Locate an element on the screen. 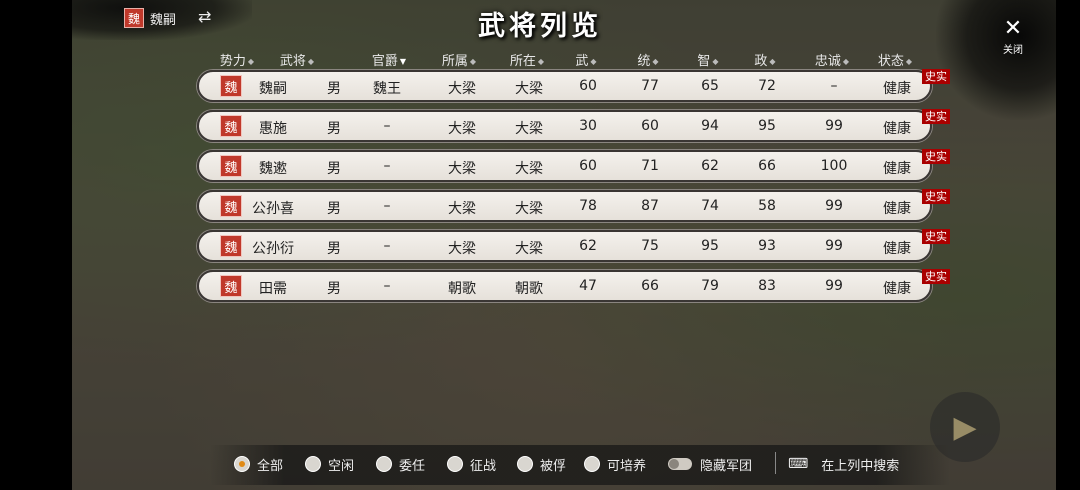  page-title: 武将列览 is located at coordinates (540, 26).